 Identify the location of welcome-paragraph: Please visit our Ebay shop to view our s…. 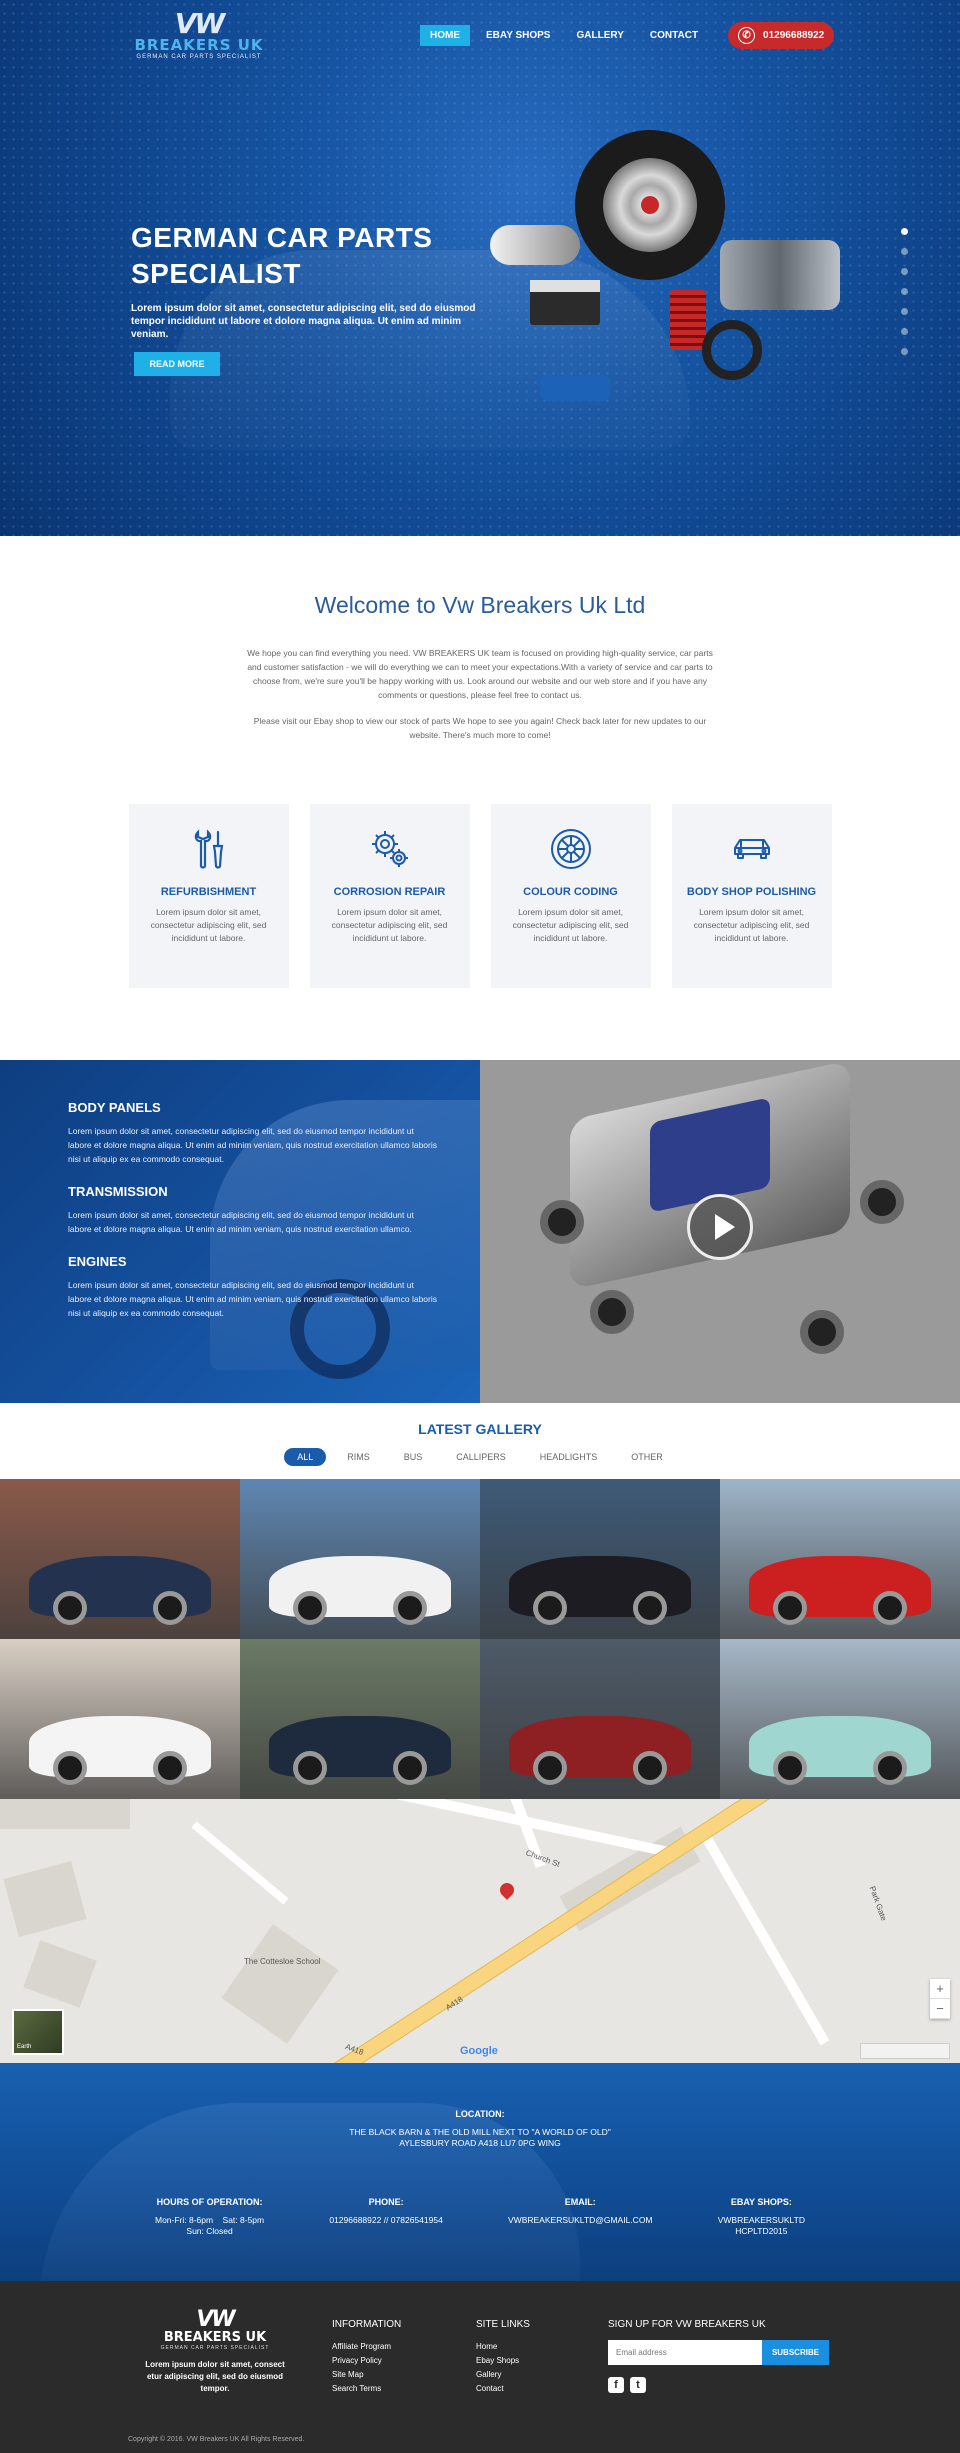
(480, 728).